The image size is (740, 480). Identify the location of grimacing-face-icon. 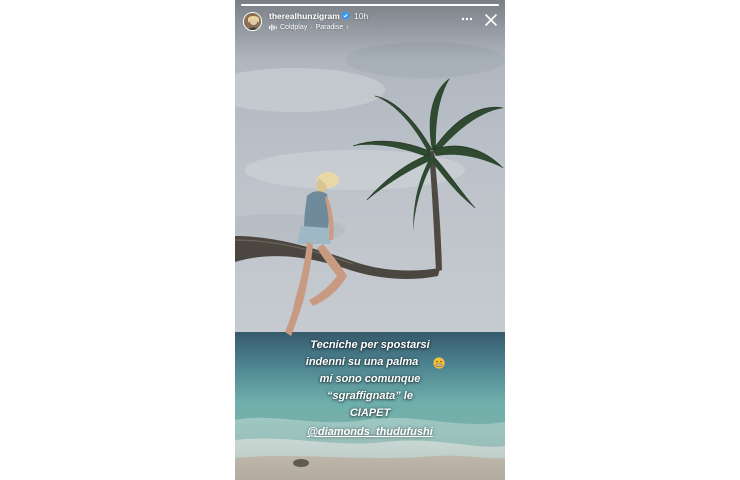
(439, 363).